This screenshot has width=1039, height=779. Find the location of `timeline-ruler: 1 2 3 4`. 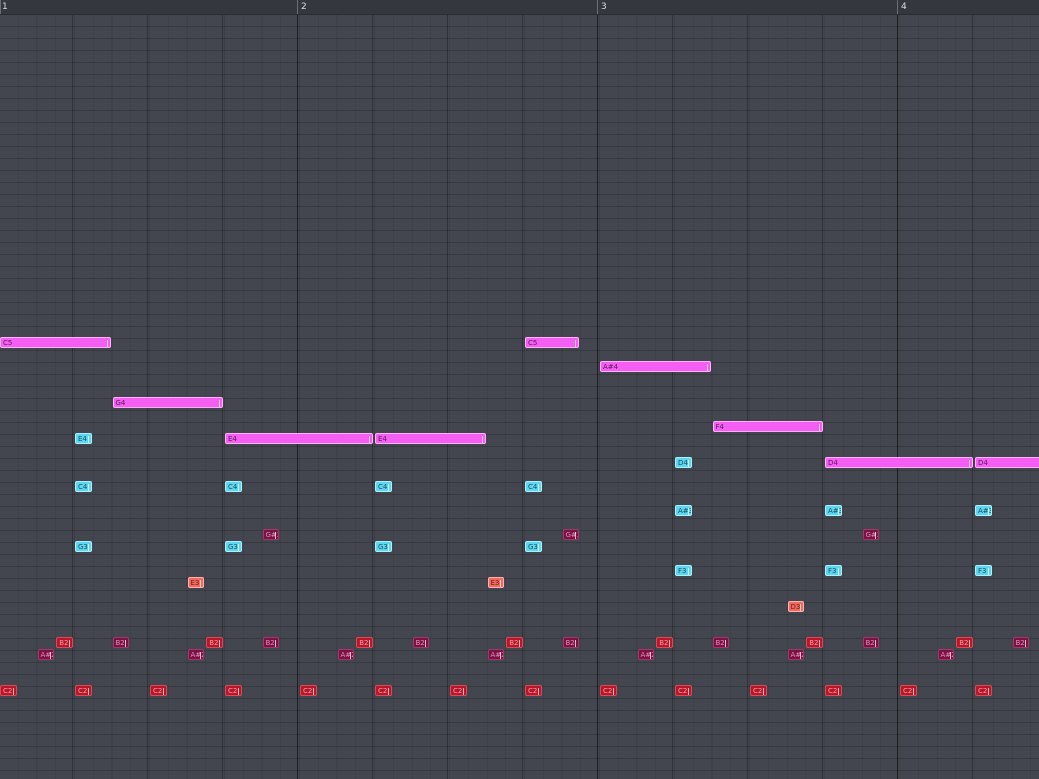

timeline-ruler: 1 2 3 4 is located at coordinates (519, 7).